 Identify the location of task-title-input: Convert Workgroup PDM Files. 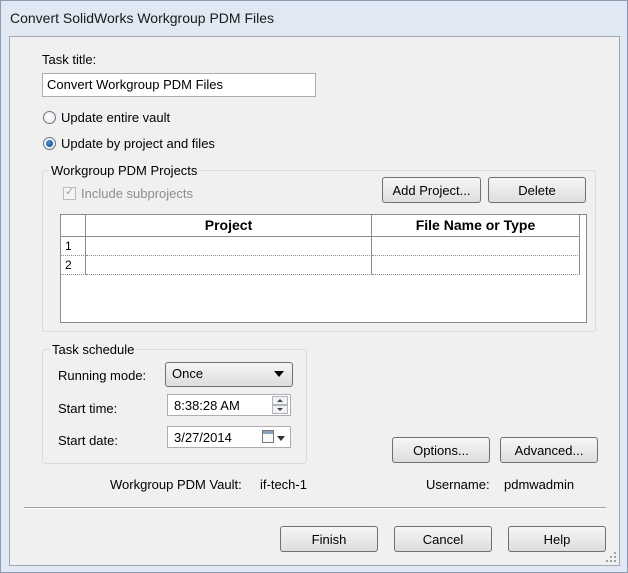
(179, 85).